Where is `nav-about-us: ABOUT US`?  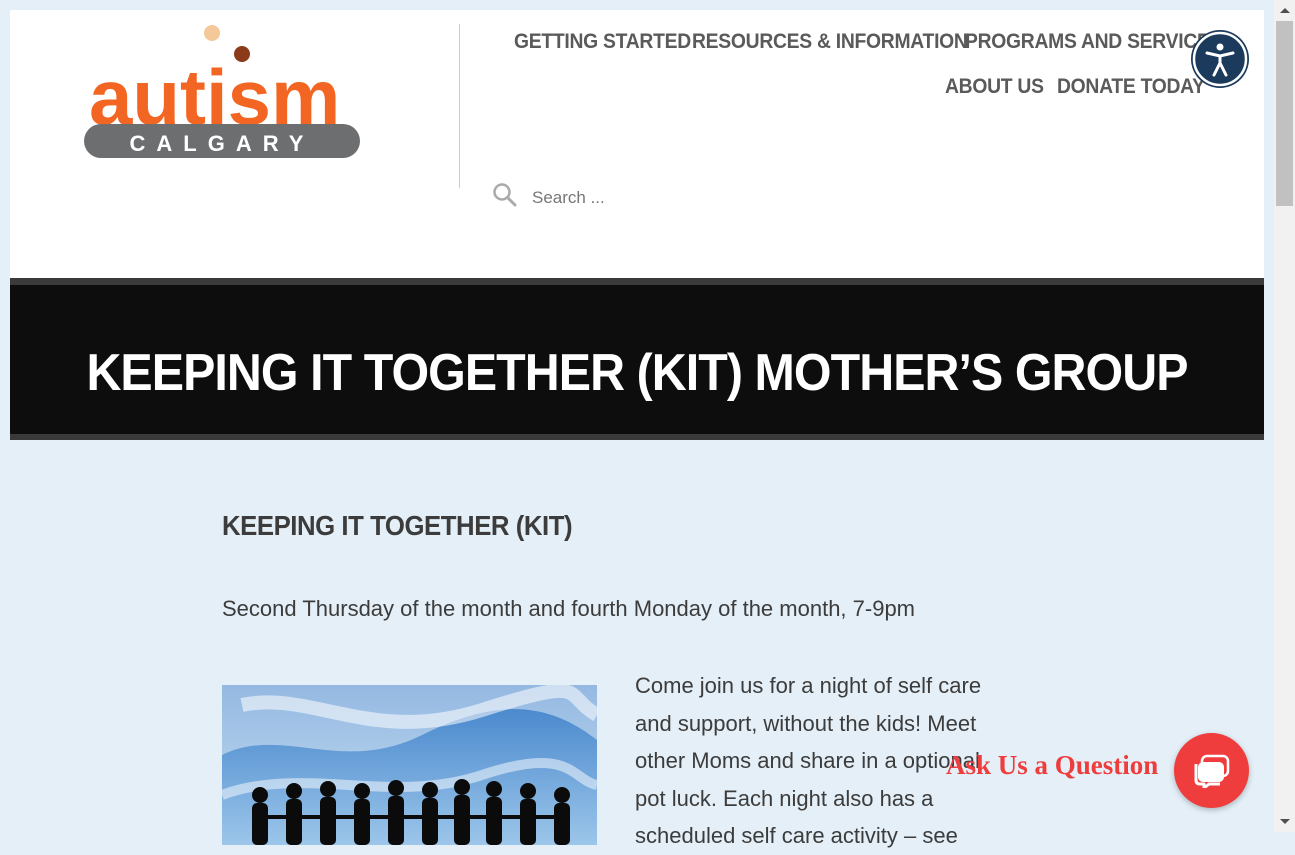 nav-about-us: ABOUT US is located at coordinates (994, 87).